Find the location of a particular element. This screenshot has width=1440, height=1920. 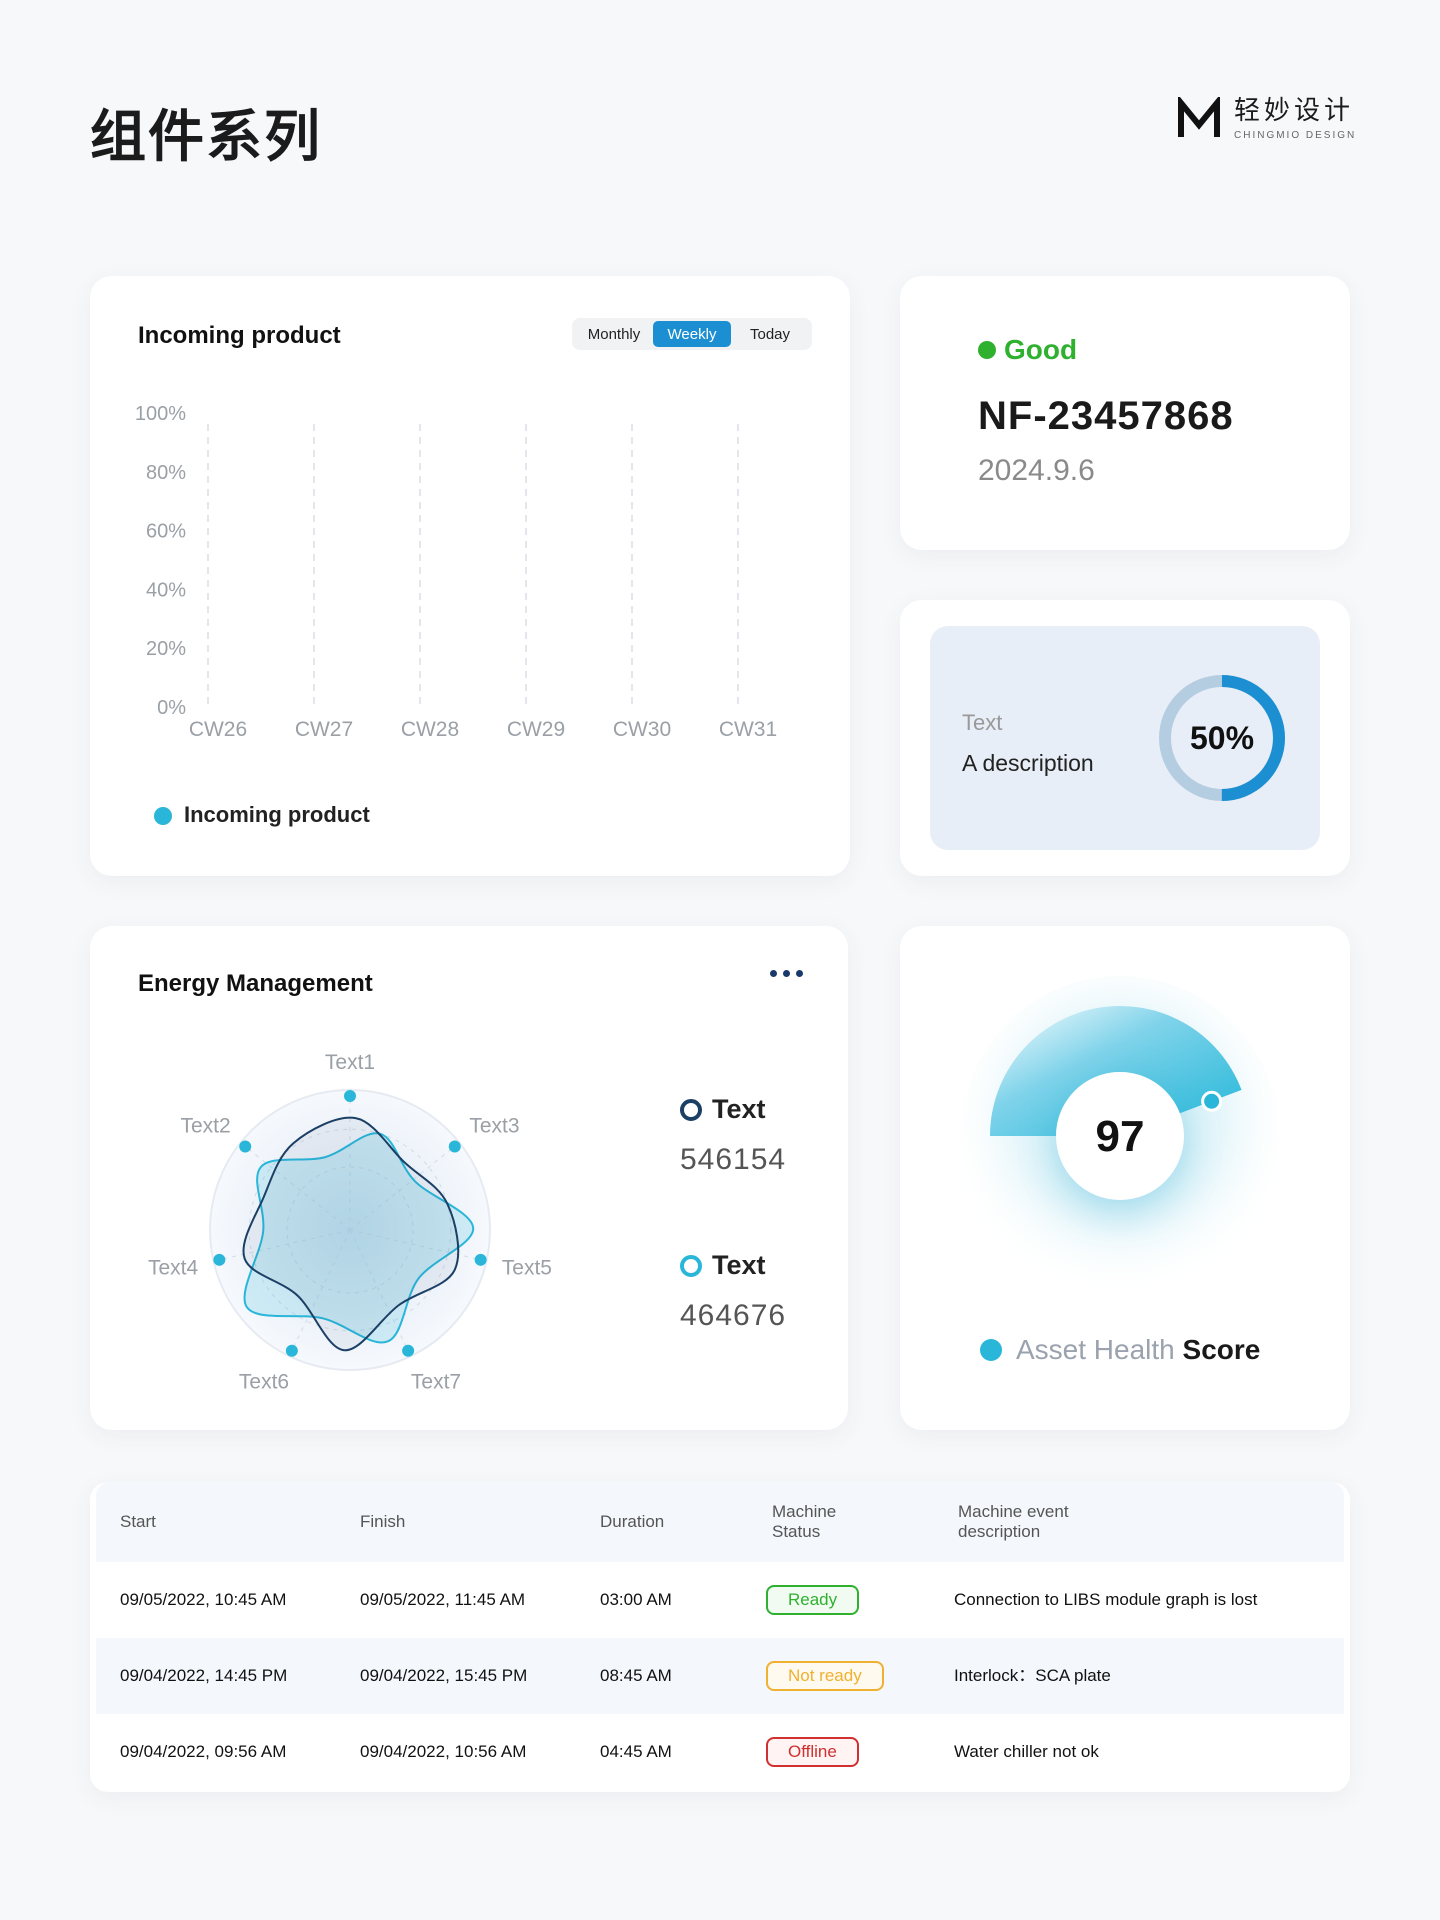

legend-label: Incoming product is located at coordinates (277, 814).